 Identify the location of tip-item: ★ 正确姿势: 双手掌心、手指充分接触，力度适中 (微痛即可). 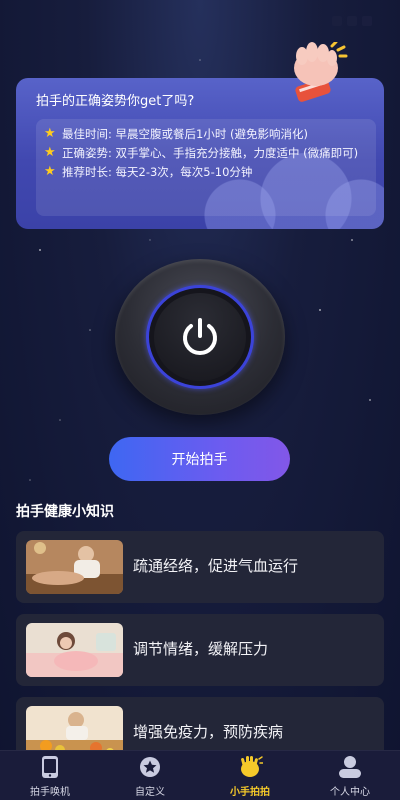
(205, 153).